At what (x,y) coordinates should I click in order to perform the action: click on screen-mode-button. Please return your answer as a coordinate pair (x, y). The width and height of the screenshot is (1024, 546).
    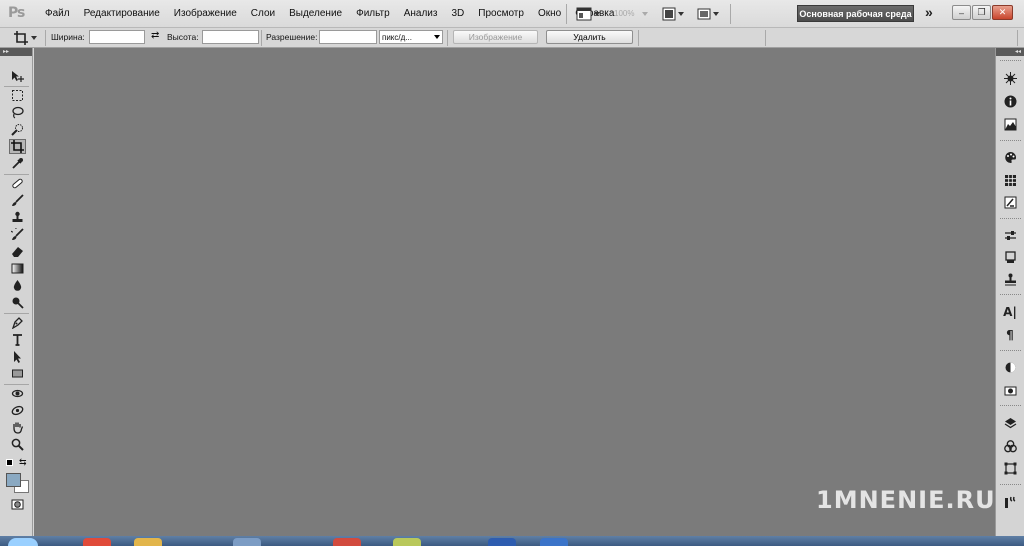
    Looking at the image, I should click on (708, 13).